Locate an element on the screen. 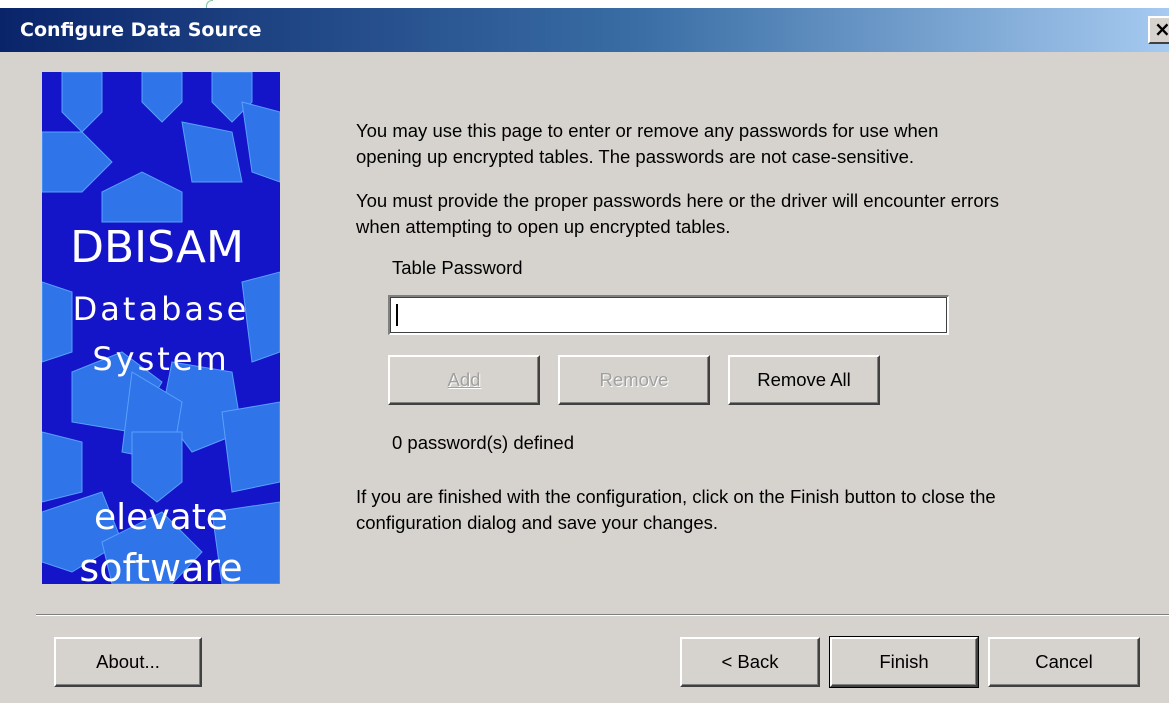 Image resolution: width=1169 pixels, height=703 pixels. close-button: × is located at coordinates (1158, 30).